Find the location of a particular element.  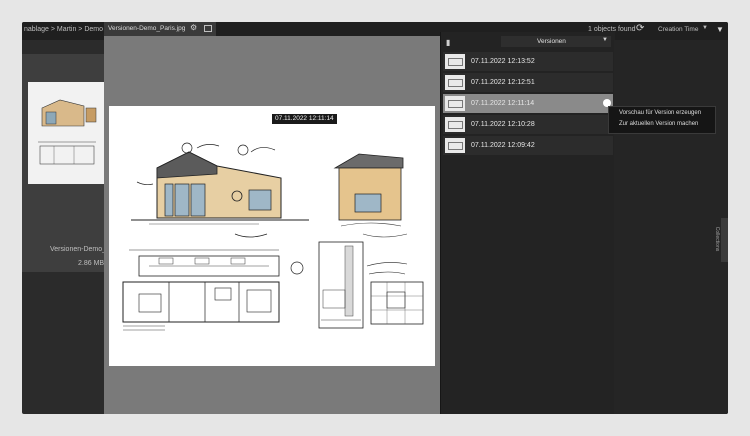

asset-card: Versionen-Demo_ 2.86 MB is located at coordinates (64, 163).